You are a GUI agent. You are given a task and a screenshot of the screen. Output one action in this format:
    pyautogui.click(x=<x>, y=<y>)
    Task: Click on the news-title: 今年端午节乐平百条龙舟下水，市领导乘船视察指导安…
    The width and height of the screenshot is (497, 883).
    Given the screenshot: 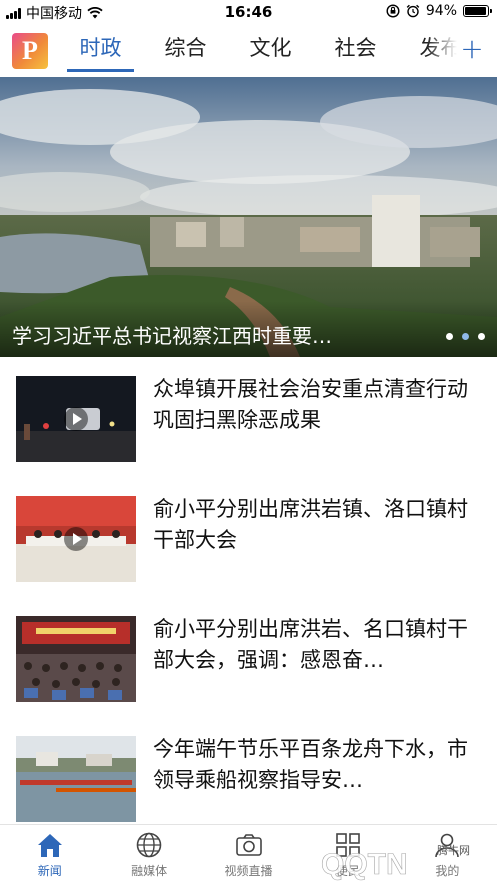 What is the action you would take?
    pyautogui.click(x=310, y=764)
    